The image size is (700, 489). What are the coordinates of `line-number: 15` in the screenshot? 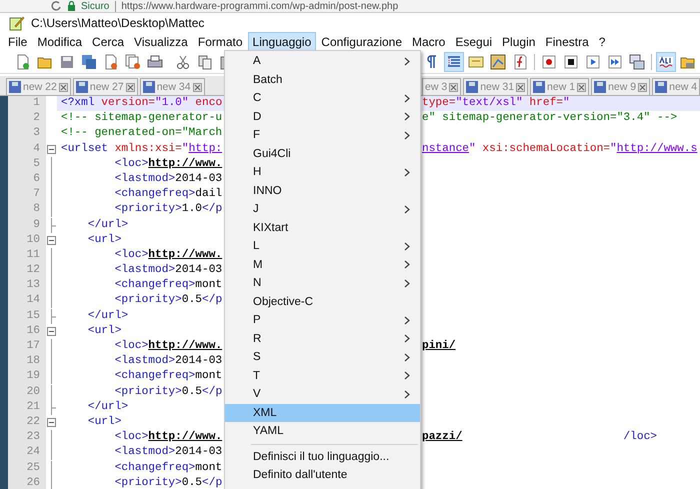 It's located at (27, 316).